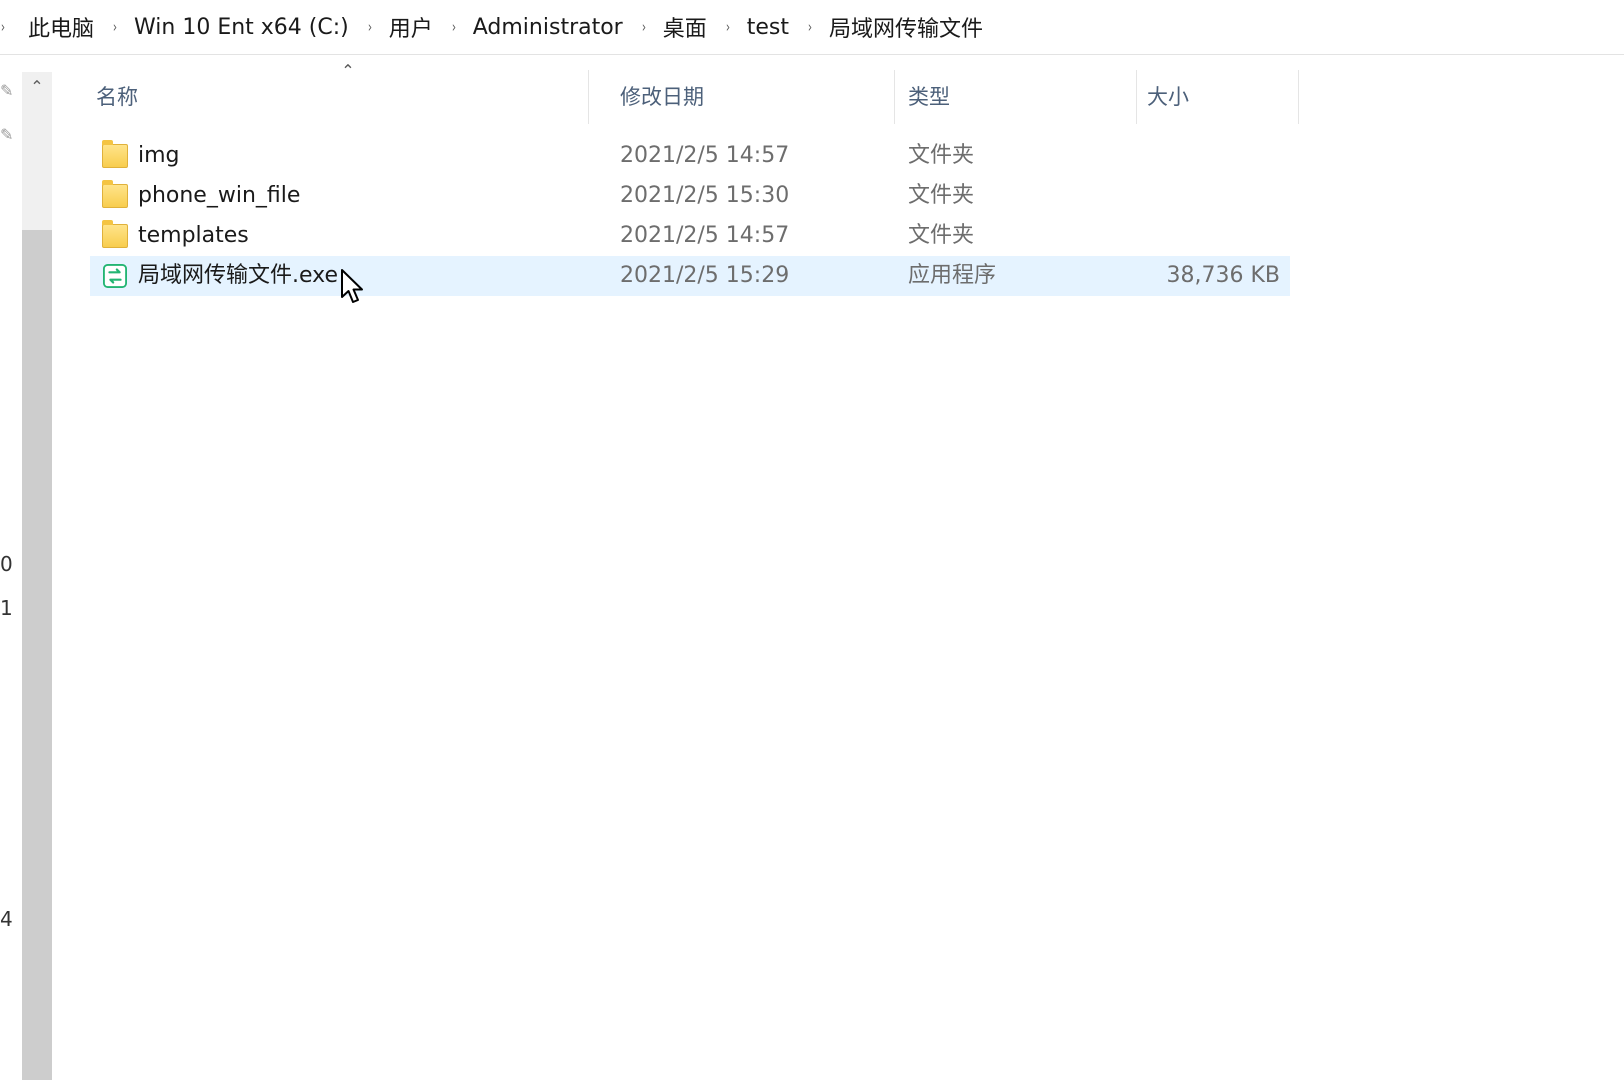 This screenshot has width=1624, height=1080. What do you see at coordinates (37, 655) in the screenshot?
I see `scrollbar-thumb` at bounding box center [37, 655].